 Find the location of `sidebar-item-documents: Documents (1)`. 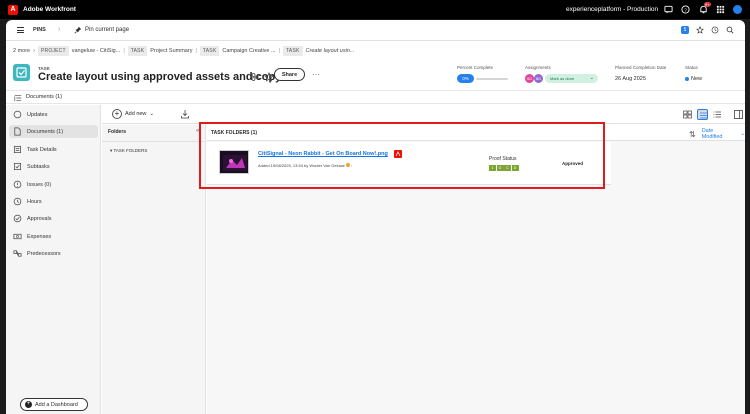

sidebar-item-documents: Documents (1) is located at coordinates (53, 131).